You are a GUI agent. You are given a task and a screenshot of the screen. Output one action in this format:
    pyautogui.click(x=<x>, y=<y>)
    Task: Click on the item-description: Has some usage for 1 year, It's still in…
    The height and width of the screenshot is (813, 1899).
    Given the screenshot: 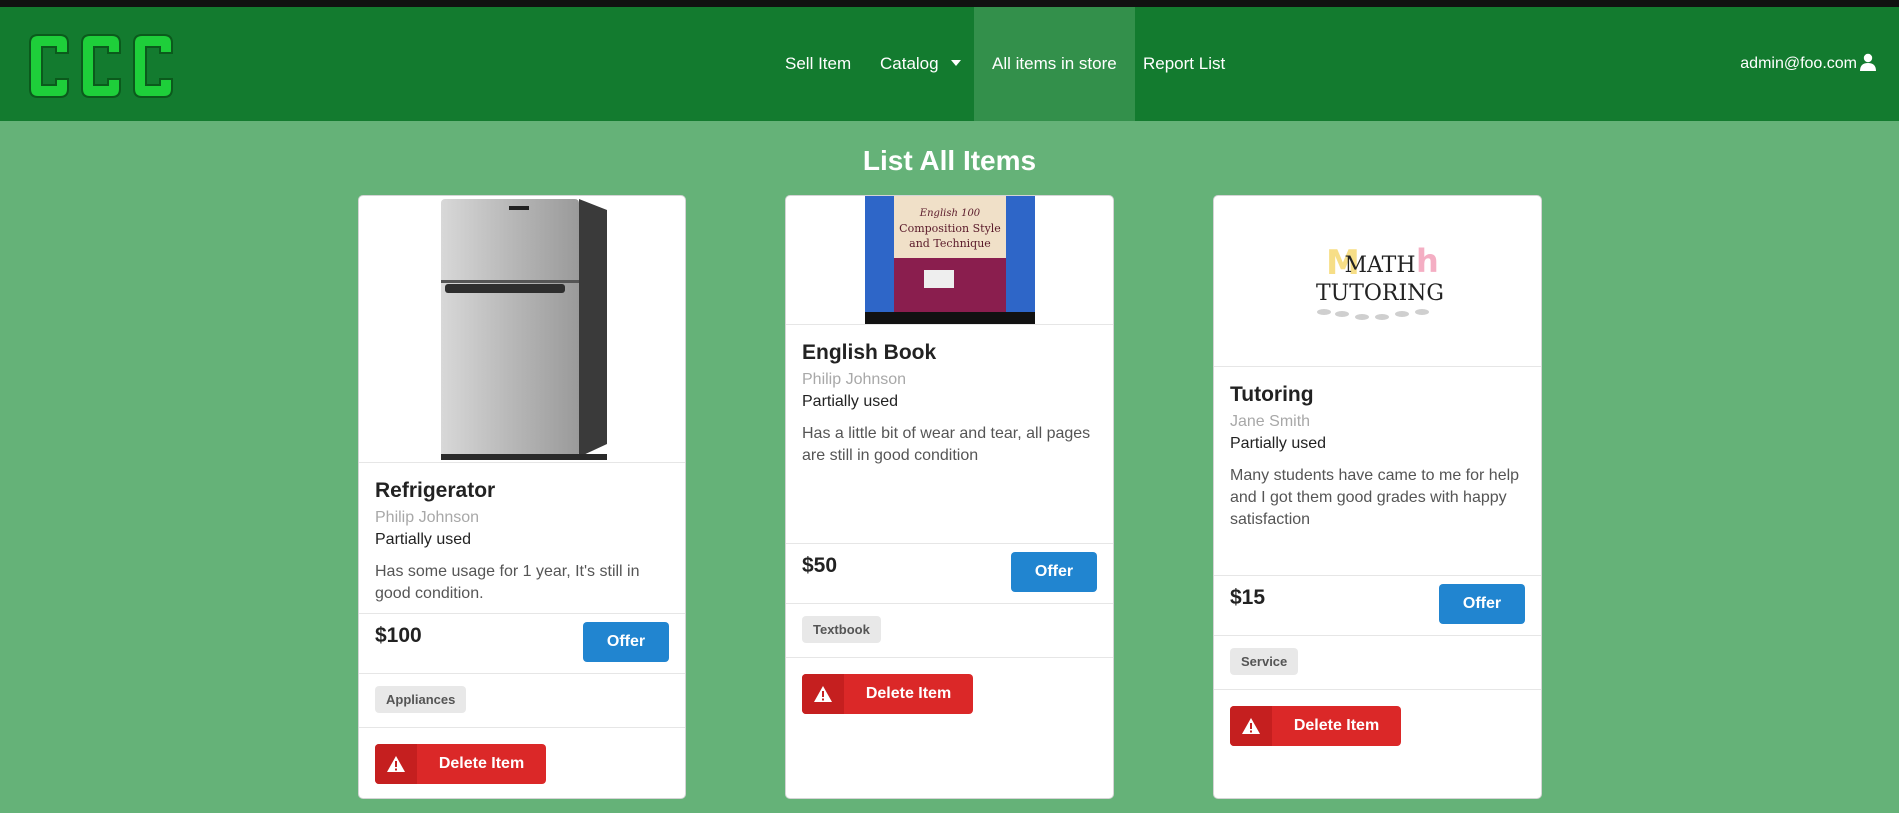 What is the action you would take?
    pyautogui.click(x=507, y=582)
    